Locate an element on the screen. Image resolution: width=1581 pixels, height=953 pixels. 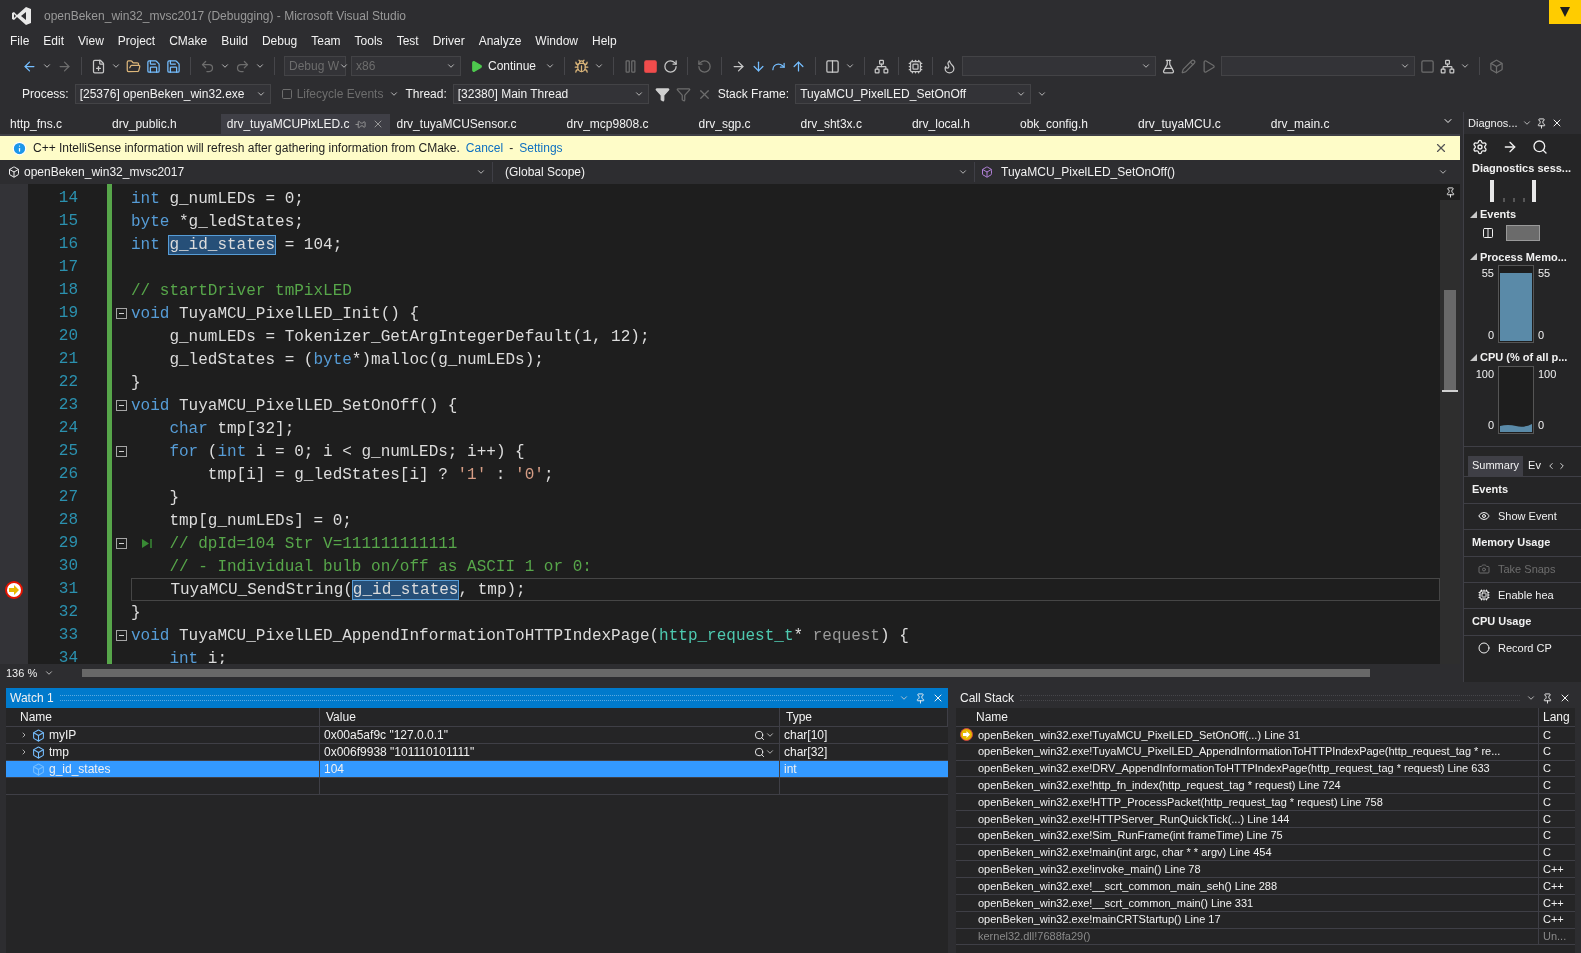
frame-name: openBeken_win32.exe!http_fn_index(http_request_tag * request) Line 724 is located at coordinates (1257, 785).